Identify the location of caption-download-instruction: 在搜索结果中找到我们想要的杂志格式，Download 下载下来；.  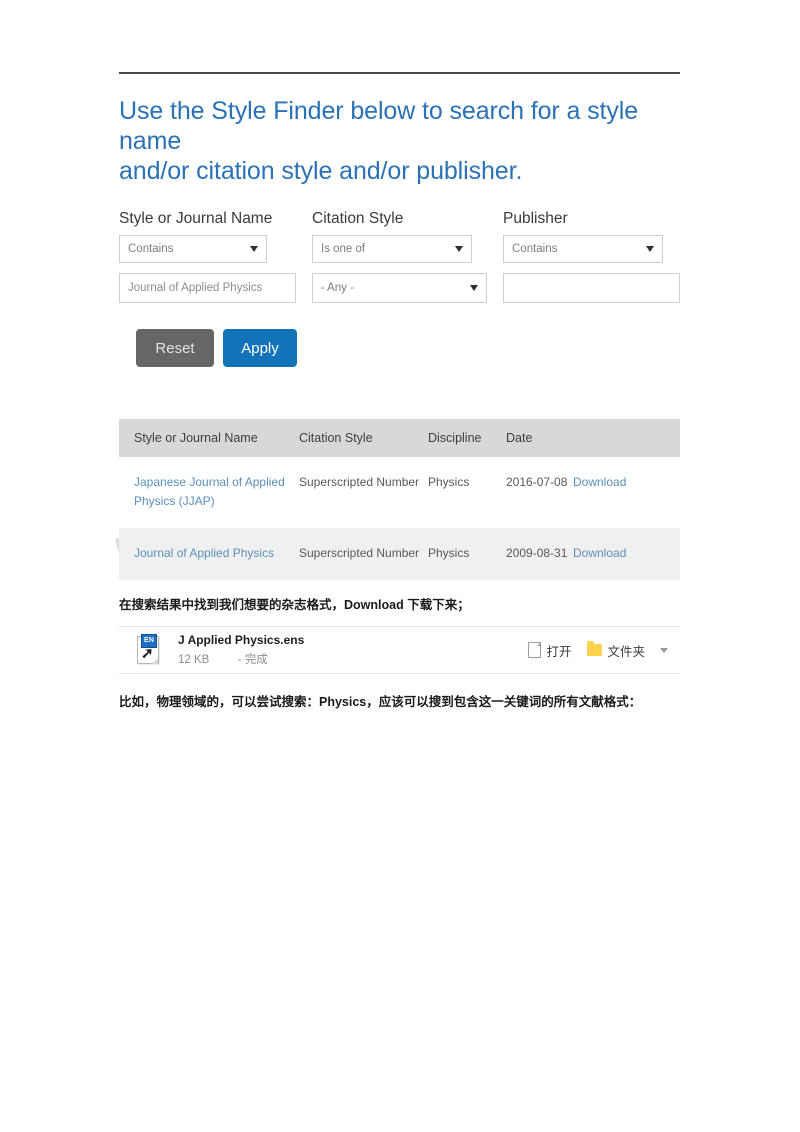
(294, 605).